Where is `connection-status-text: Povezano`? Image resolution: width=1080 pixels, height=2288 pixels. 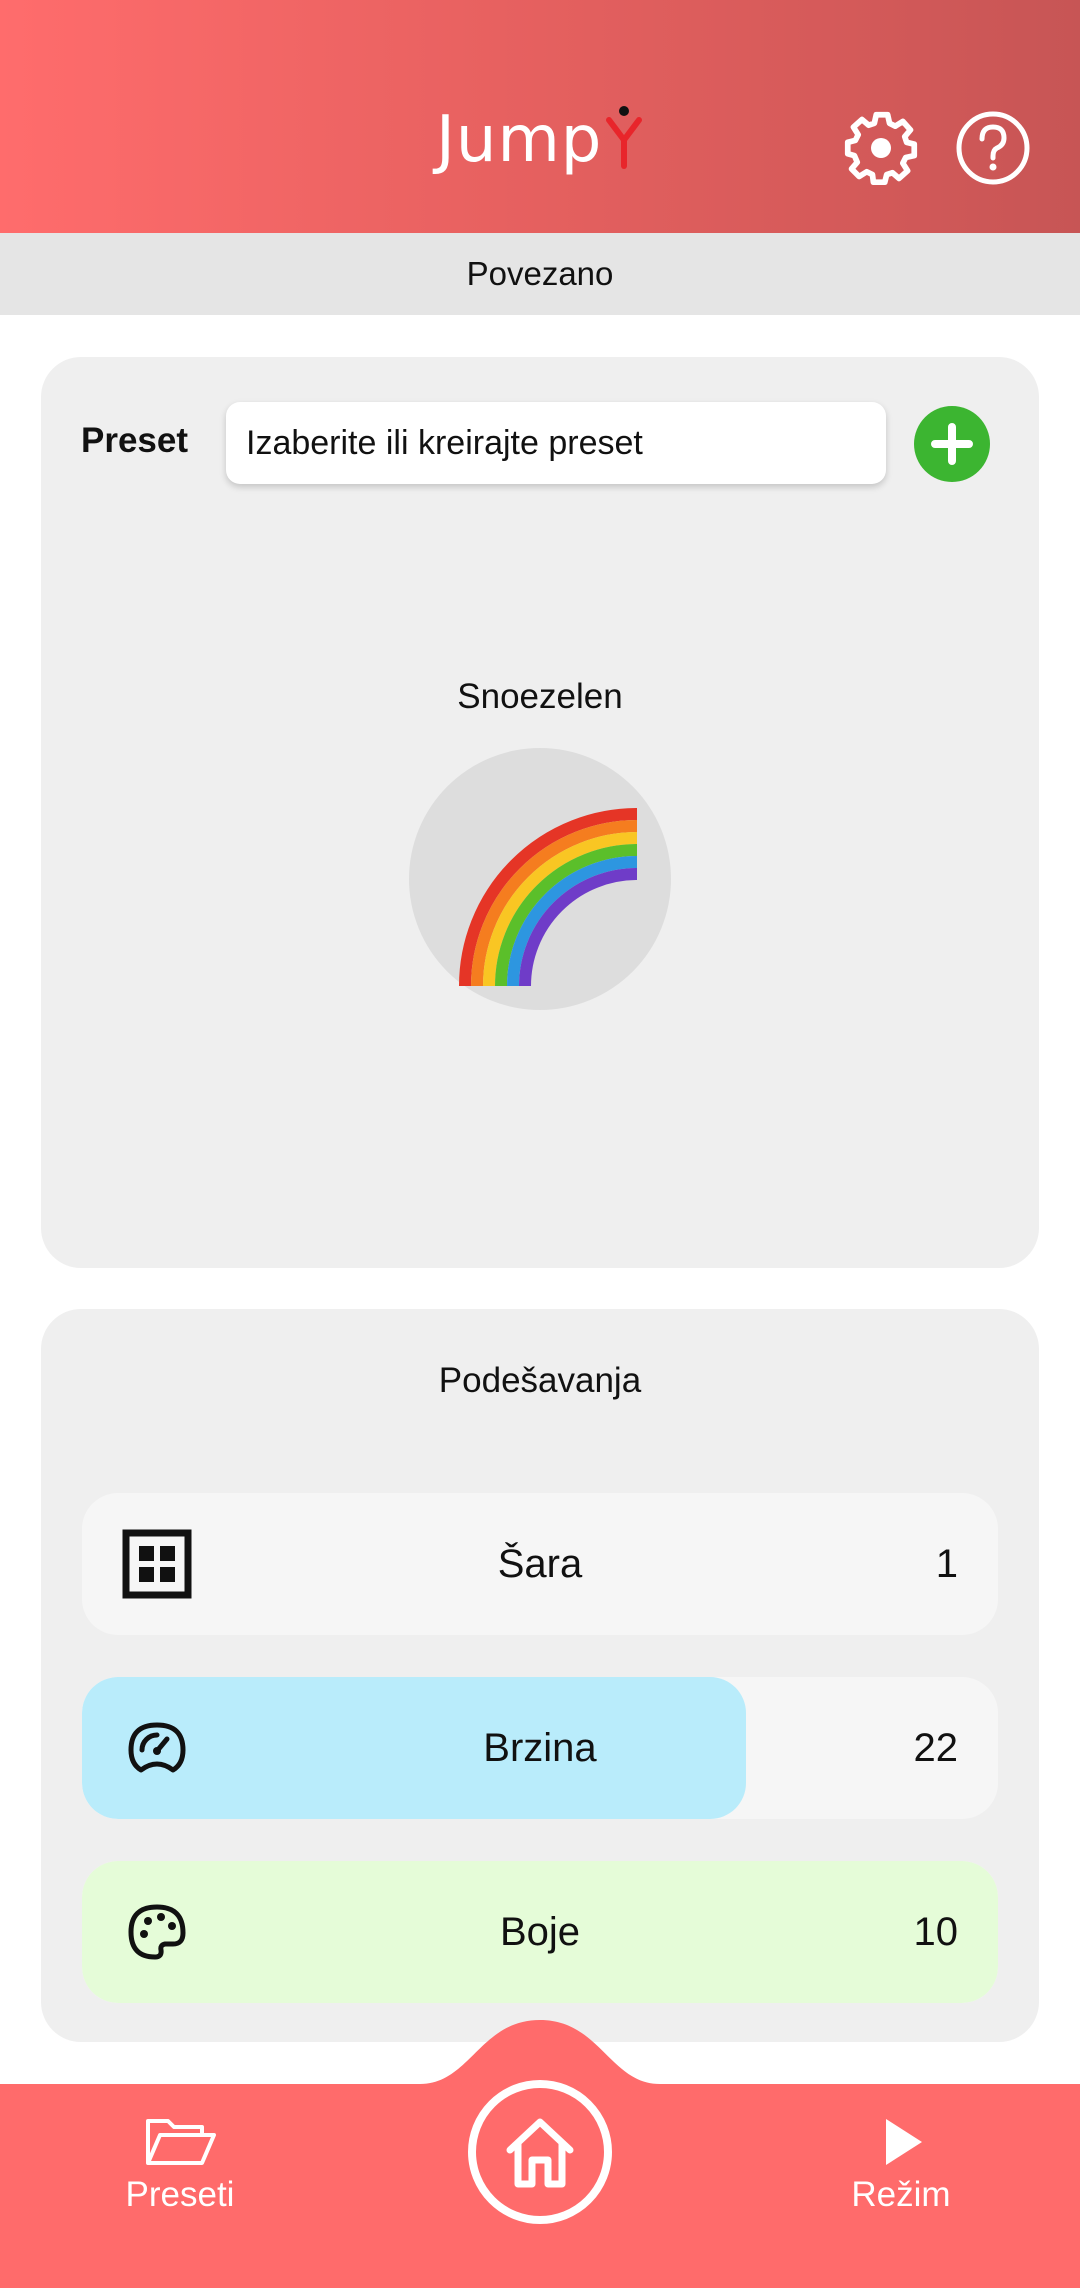
connection-status-text: Povezano is located at coordinates (540, 273).